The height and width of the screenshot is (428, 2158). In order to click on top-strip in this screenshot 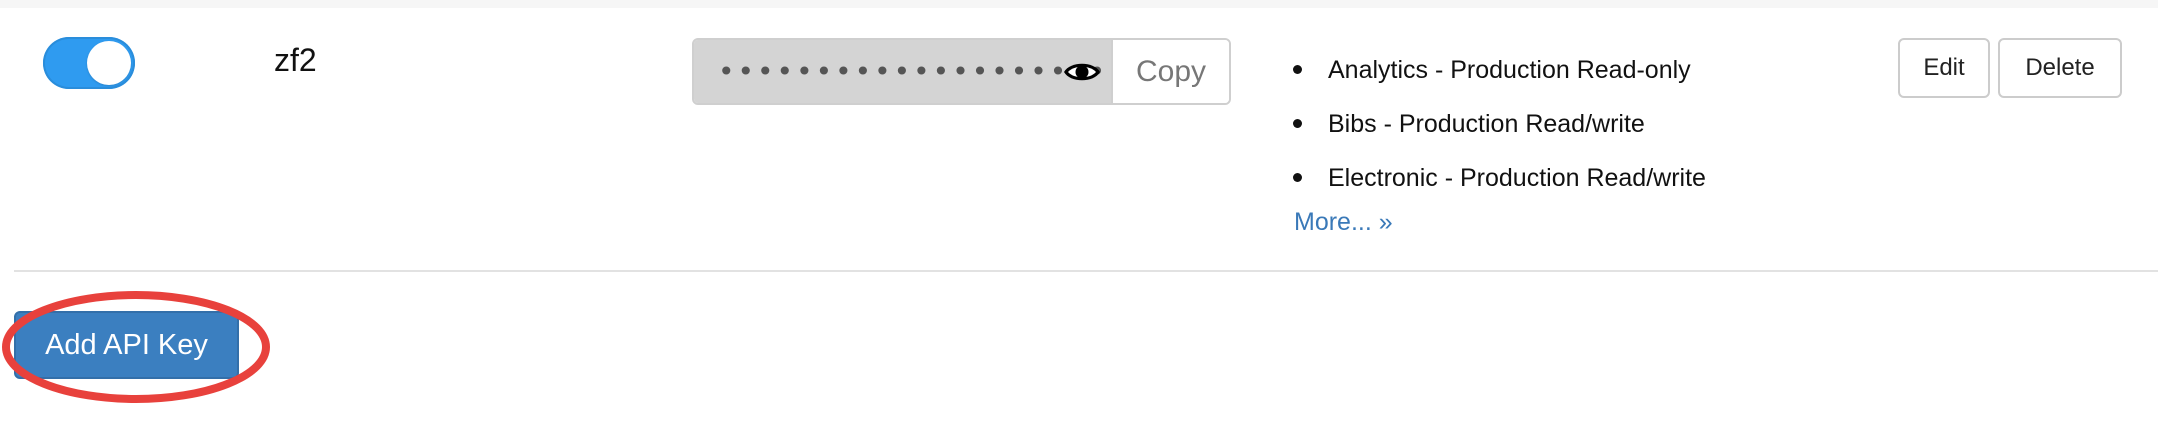, I will do `click(1079, 4)`.